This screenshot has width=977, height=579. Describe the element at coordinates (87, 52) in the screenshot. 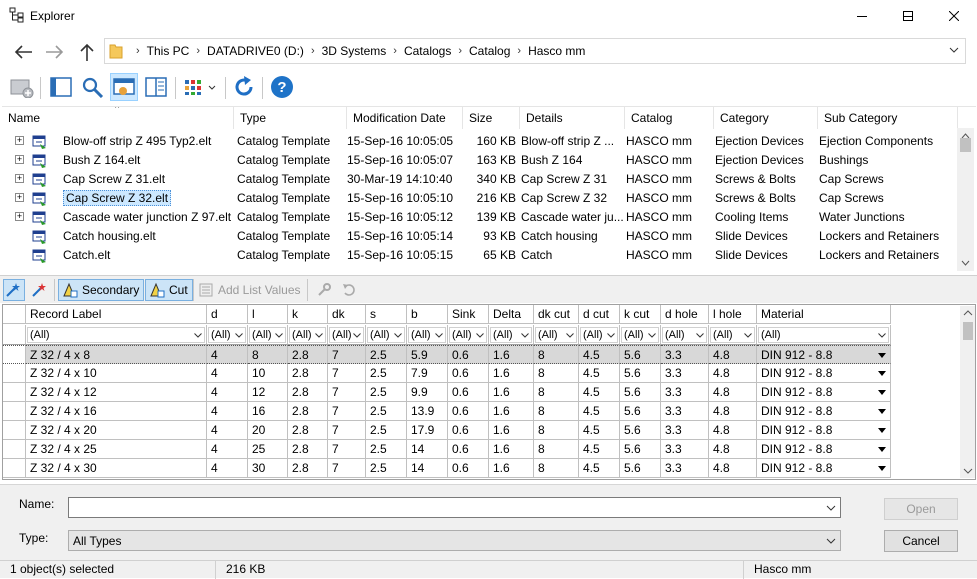

I see `up-button` at that location.